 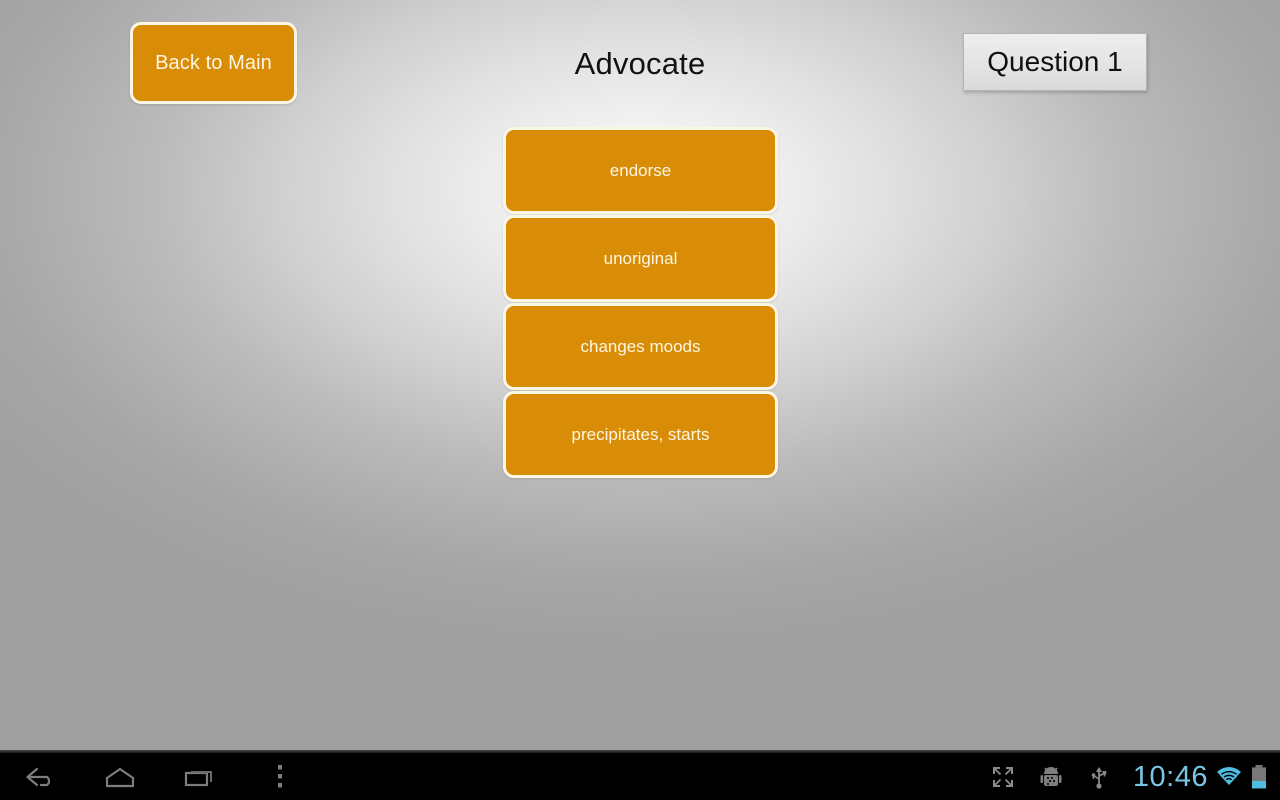 What do you see at coordinates (1099, 776) in the screenshot?
I see `usb-icon` at bounding box center [1099, 776].